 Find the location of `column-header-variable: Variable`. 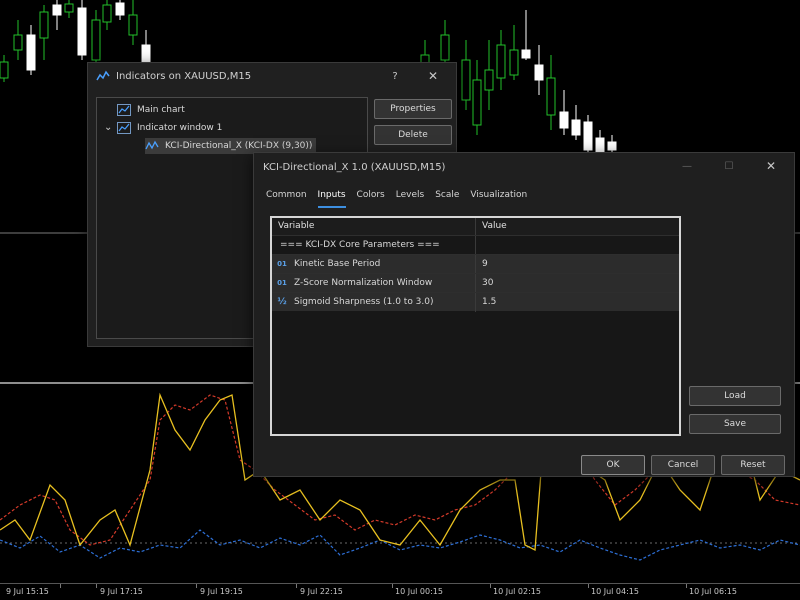

column-header-variable: Variable is located at coordinates (374, 226).